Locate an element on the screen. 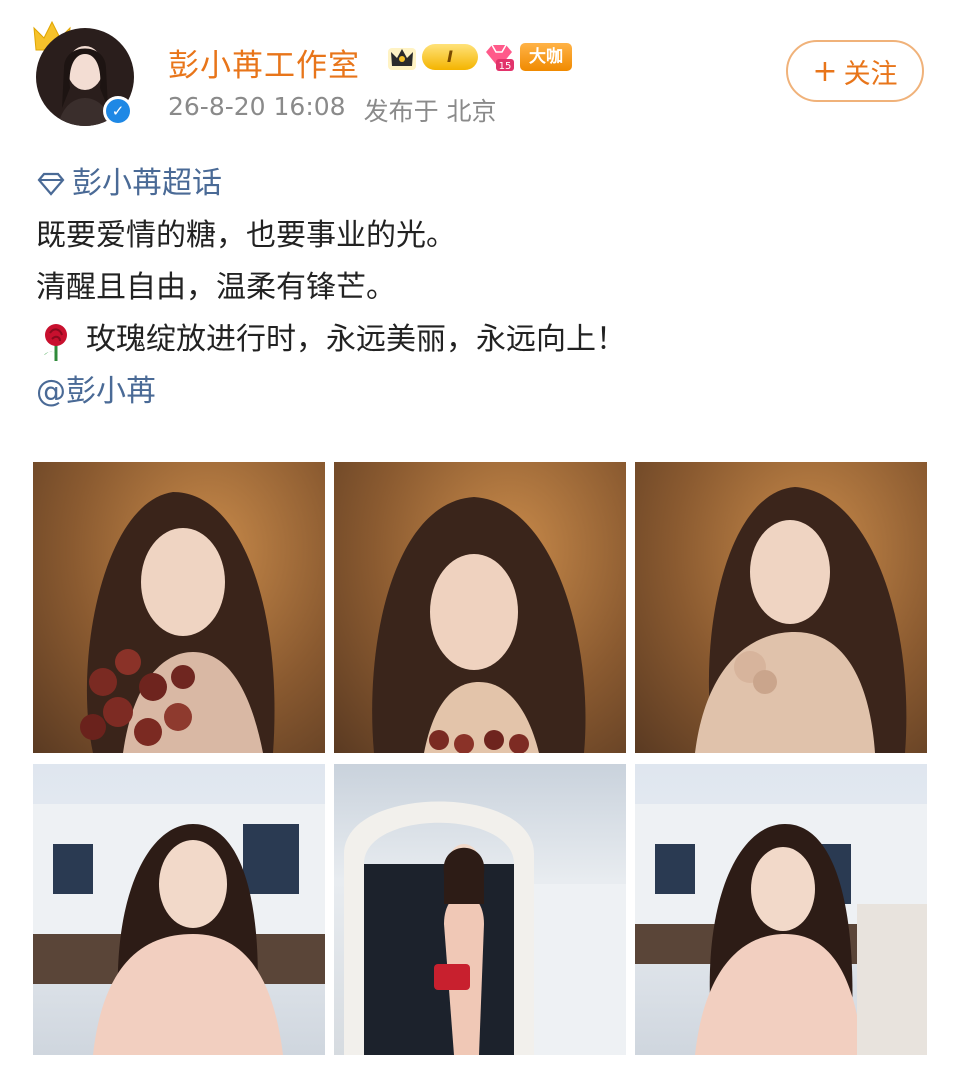  diamond-badge-icon: 15 is located at coordinates (499, 57).